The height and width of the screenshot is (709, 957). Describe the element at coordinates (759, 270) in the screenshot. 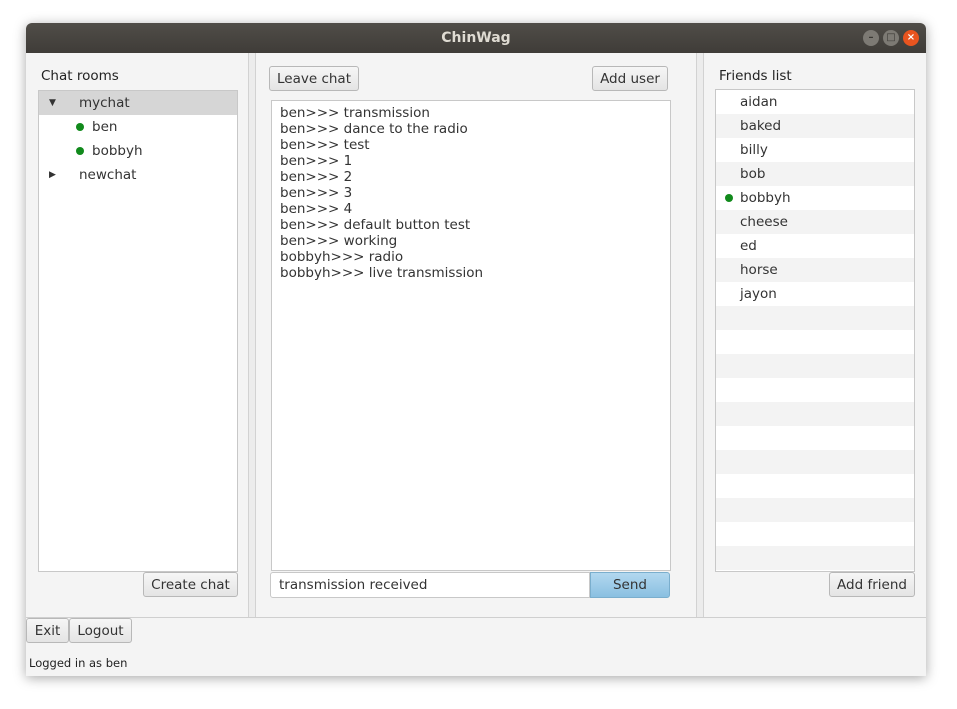

I see `friend-name: horse` at that location.